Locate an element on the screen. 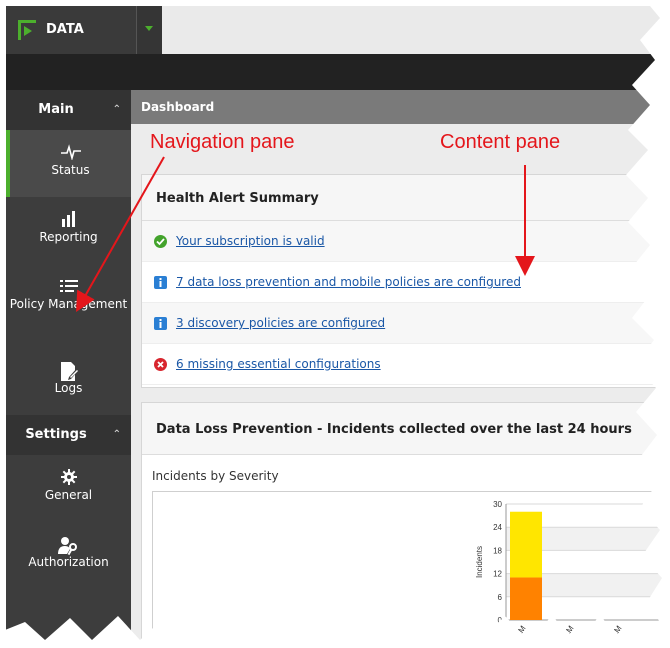 The image size is (670, 648). y-tick-label: 30 is located at coordinates (497, 504).